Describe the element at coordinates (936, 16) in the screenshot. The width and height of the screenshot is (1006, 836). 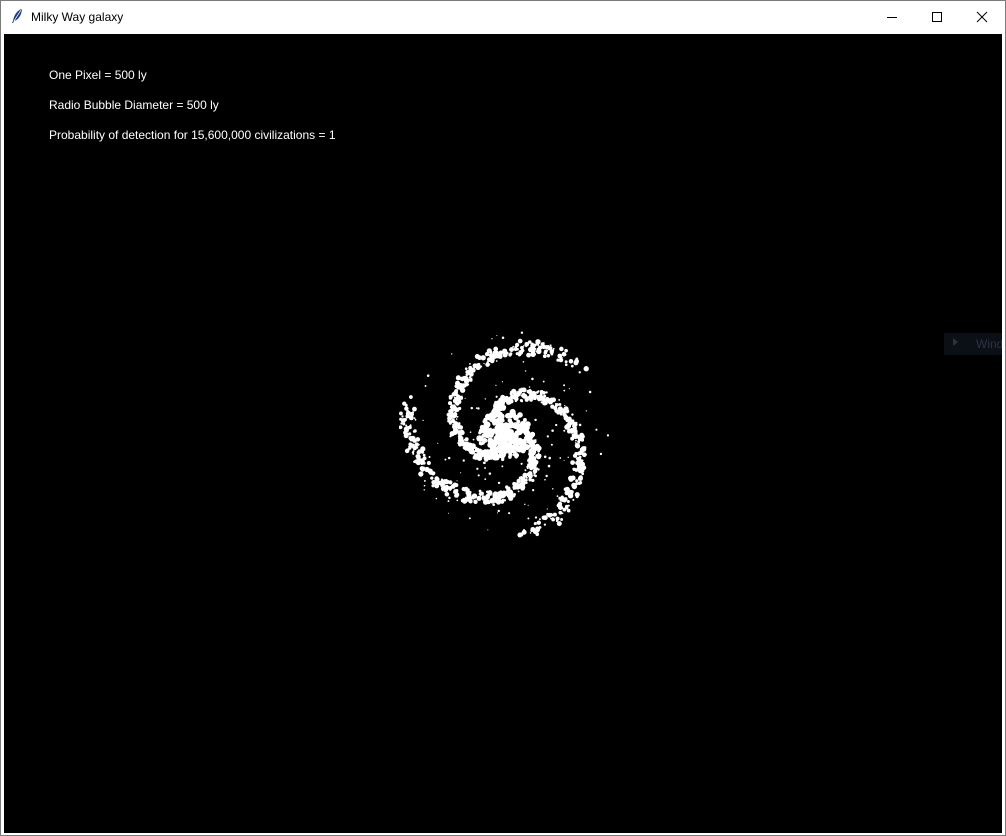
I see `maximize-button` at that location.